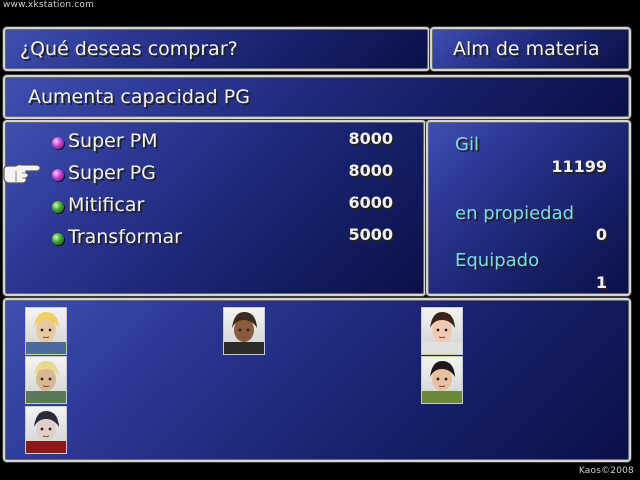 The width and height of the screenshot is (640, 480). Describe the element at coordinates (601, 282) in the screenshot. I see `equipped-value: 1` at that location.